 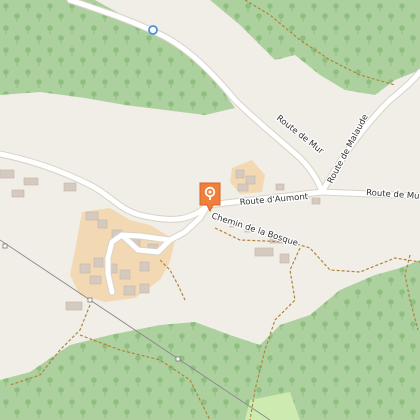 I want to click on viewpoint-icon, so click(x=153, y=30).